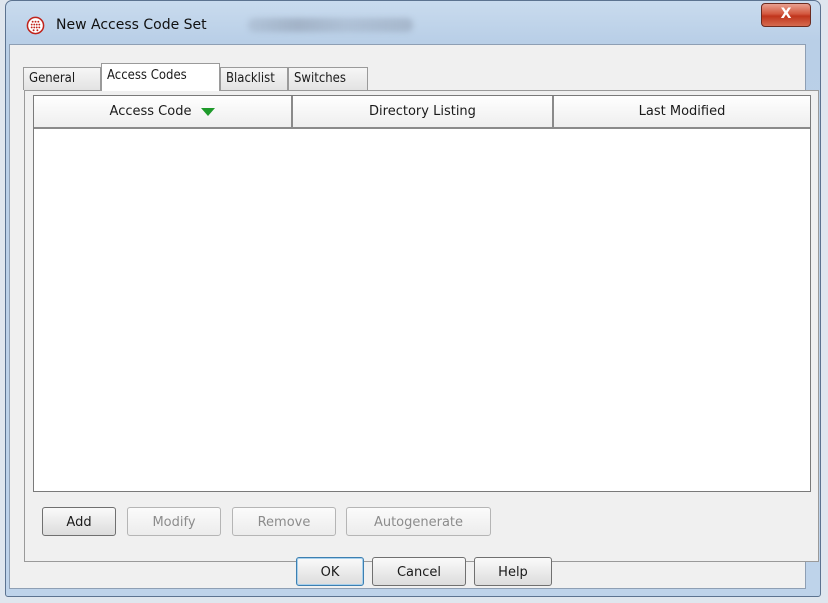  Describe the element at coordinates (419, 571) in the screenshot. I see `cancel-button: Cancel` at that location.